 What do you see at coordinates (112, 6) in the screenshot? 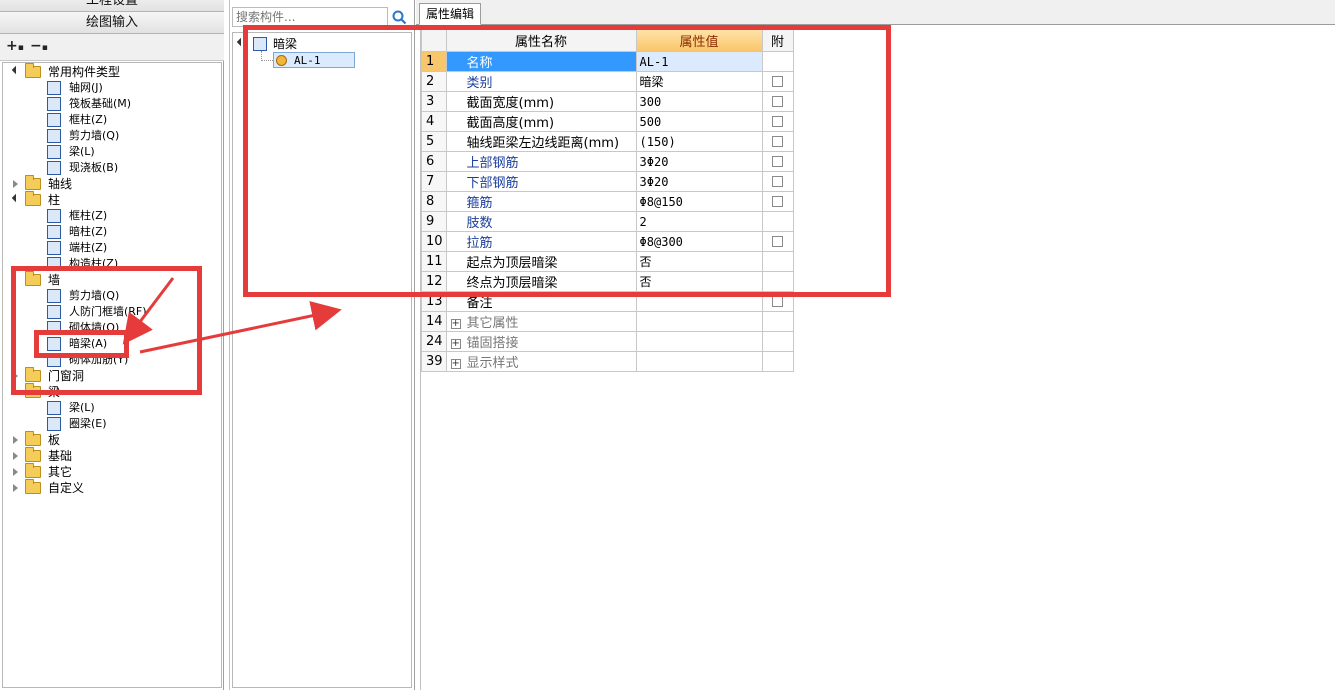
I see `project-settings-header: 工程设置` at bounding box center [112, 6].